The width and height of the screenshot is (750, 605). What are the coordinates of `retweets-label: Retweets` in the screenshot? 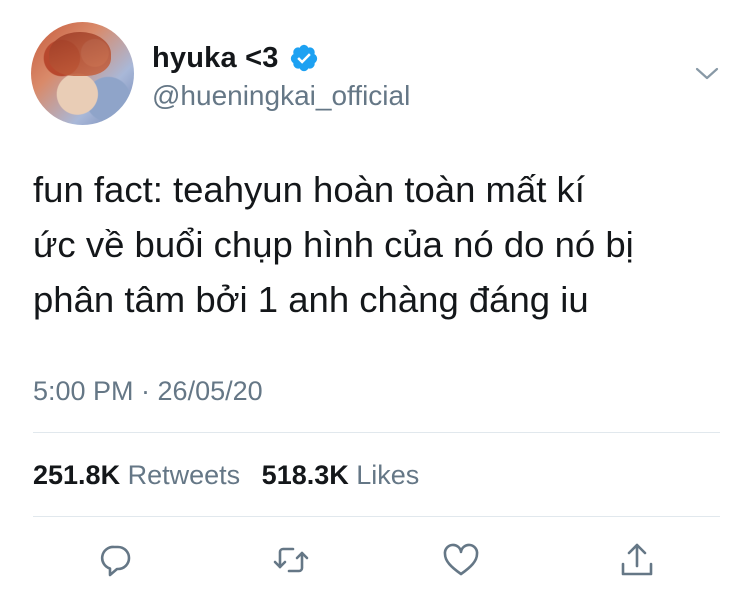 It's located at (184, 475).